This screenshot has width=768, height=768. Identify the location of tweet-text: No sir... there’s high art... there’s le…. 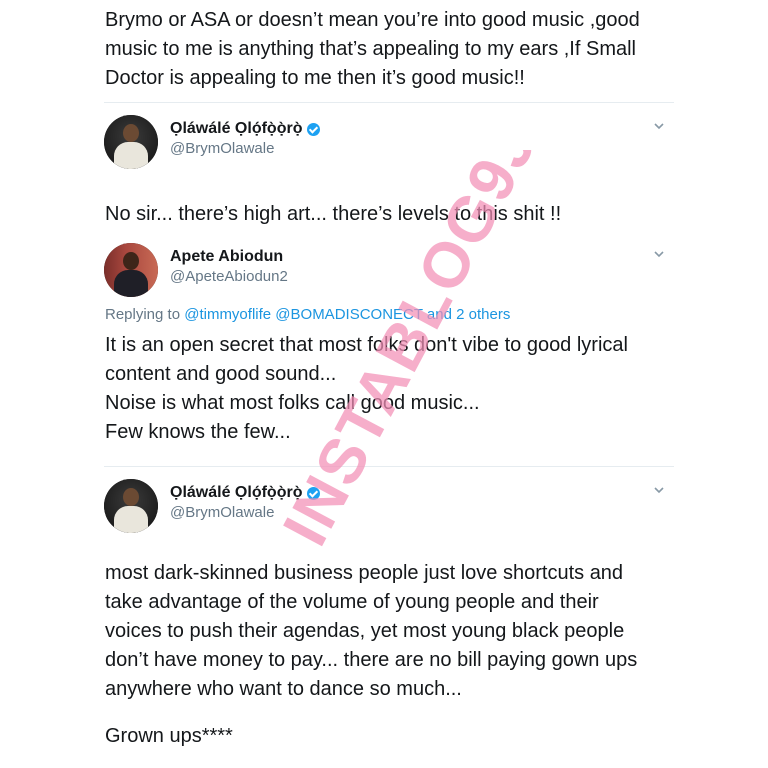
(333, 214).